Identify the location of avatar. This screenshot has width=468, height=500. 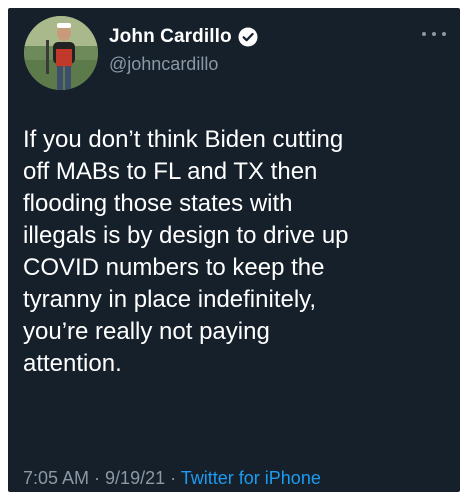
(61, 53).